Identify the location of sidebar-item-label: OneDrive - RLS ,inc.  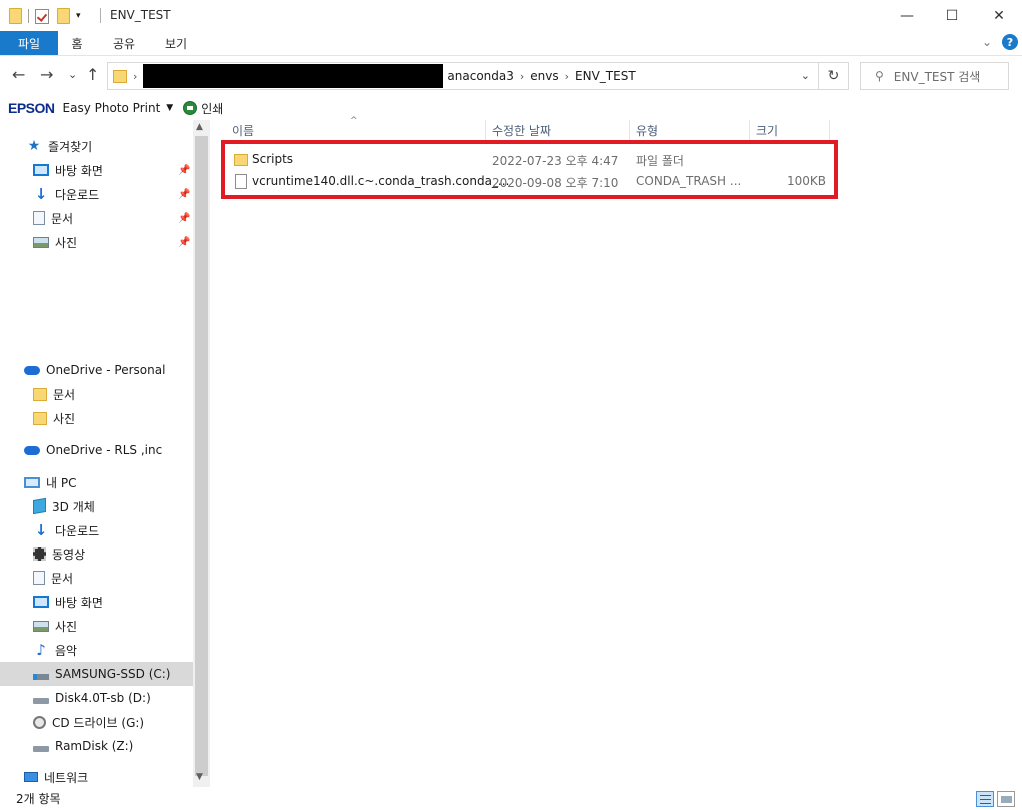
(104, 450).